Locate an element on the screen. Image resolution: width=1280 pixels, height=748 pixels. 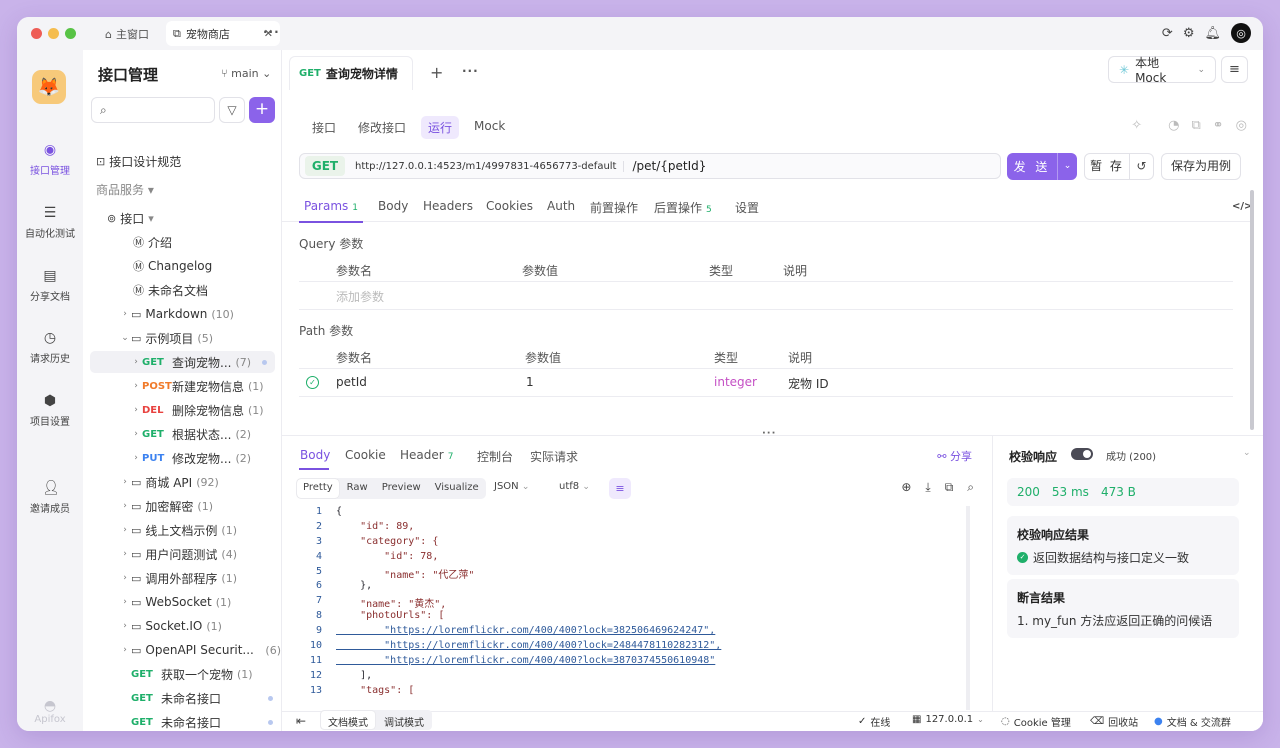
resp-tab-header: Header 7 is located at coordinates (426, 455).